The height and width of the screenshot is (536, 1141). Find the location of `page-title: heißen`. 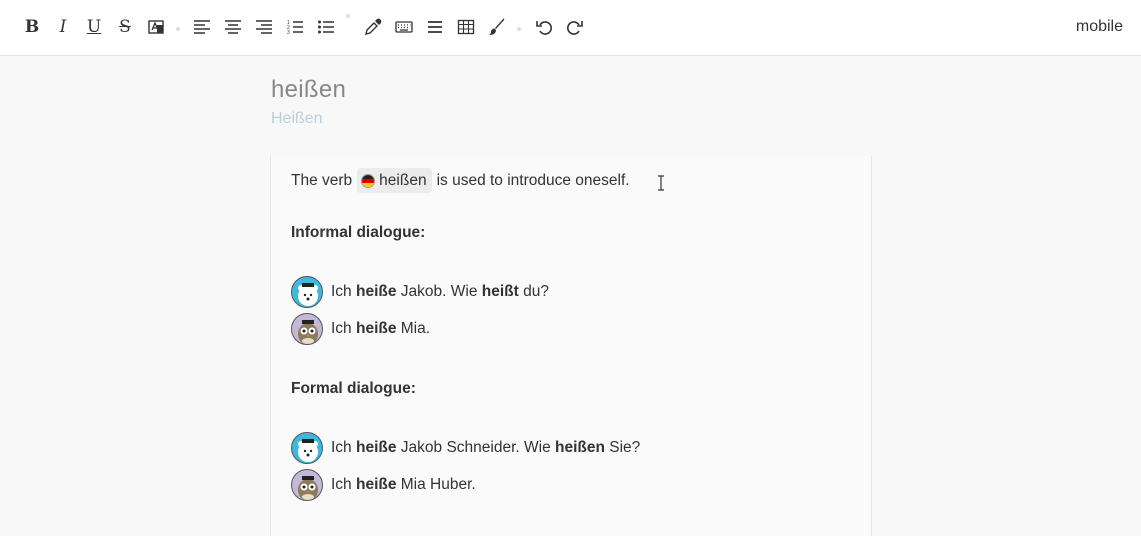

page-title: heißen is located at coordinates (309, 89).